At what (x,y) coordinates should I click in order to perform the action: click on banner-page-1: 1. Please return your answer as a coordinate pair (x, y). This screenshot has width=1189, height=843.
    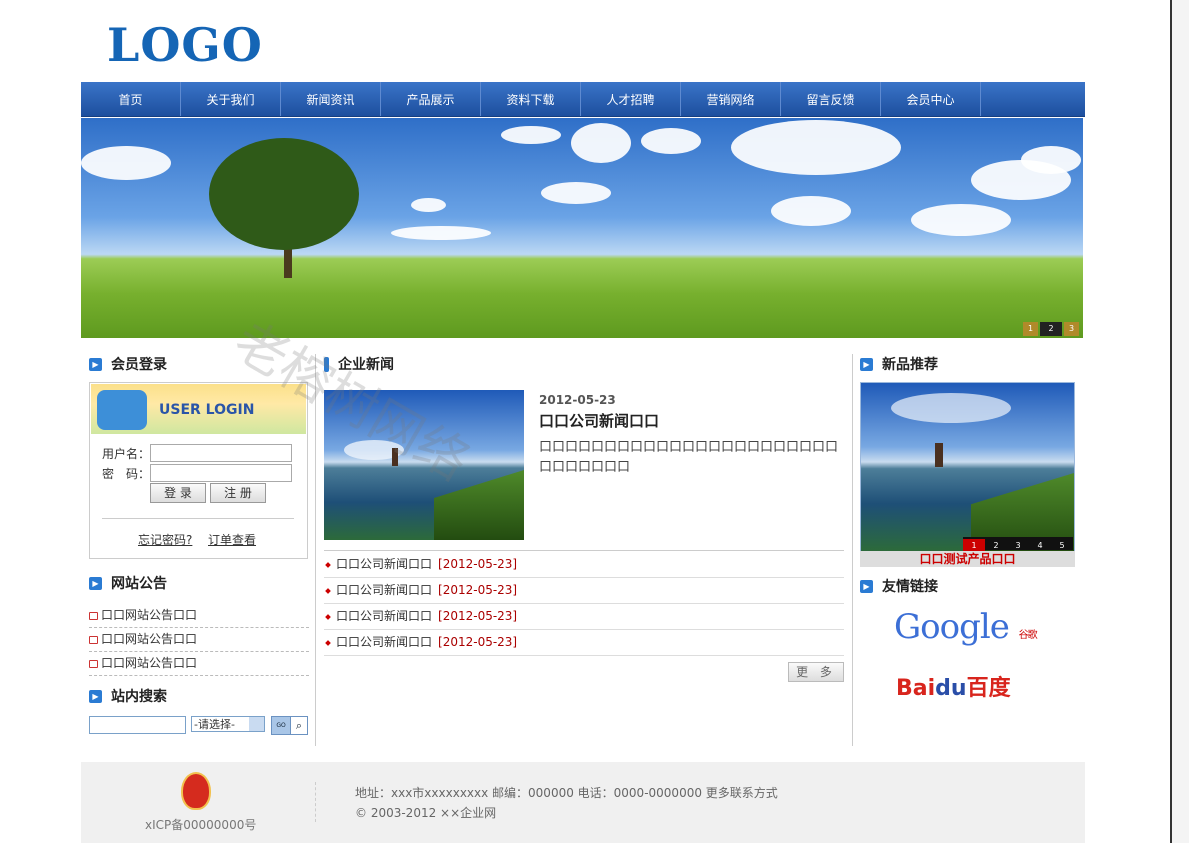
    Looking at the image, I should click on (1030, 329).